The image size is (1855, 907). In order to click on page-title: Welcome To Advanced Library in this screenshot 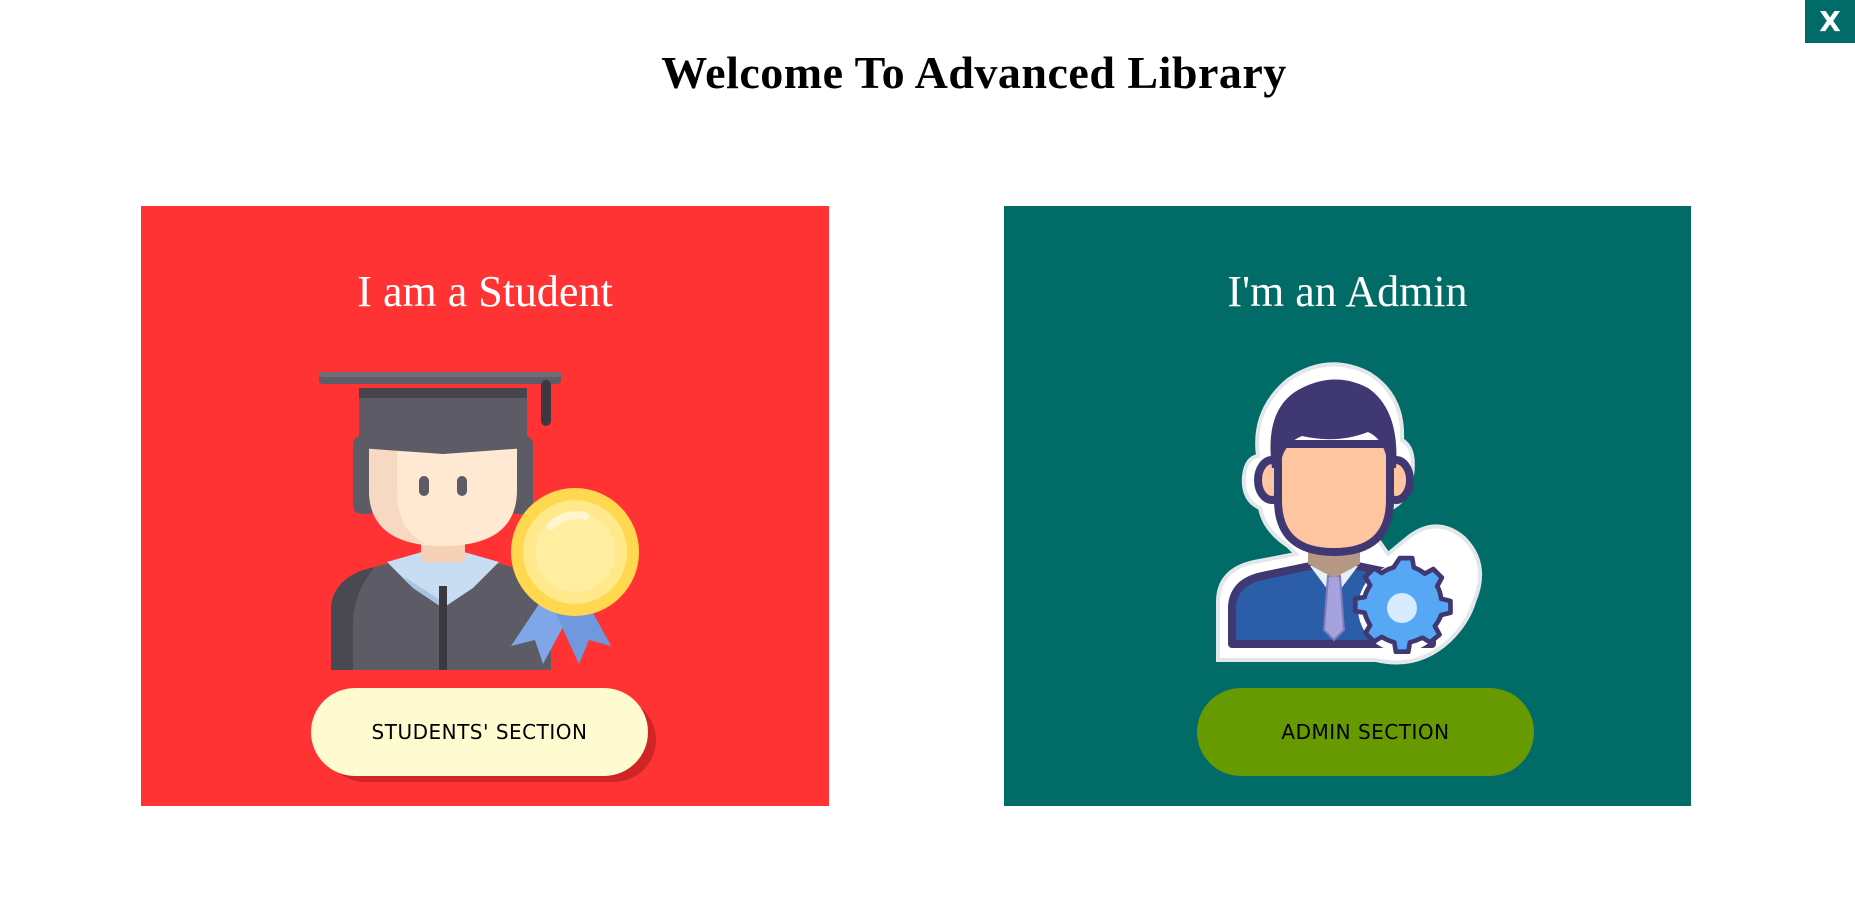, I will do `click(974, 72)`.